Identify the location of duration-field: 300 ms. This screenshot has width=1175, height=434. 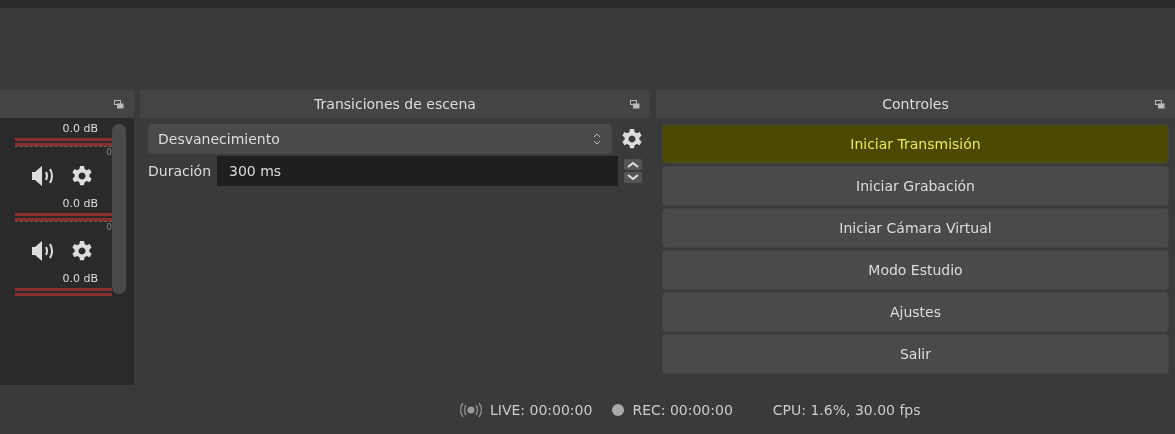
(417, 171).